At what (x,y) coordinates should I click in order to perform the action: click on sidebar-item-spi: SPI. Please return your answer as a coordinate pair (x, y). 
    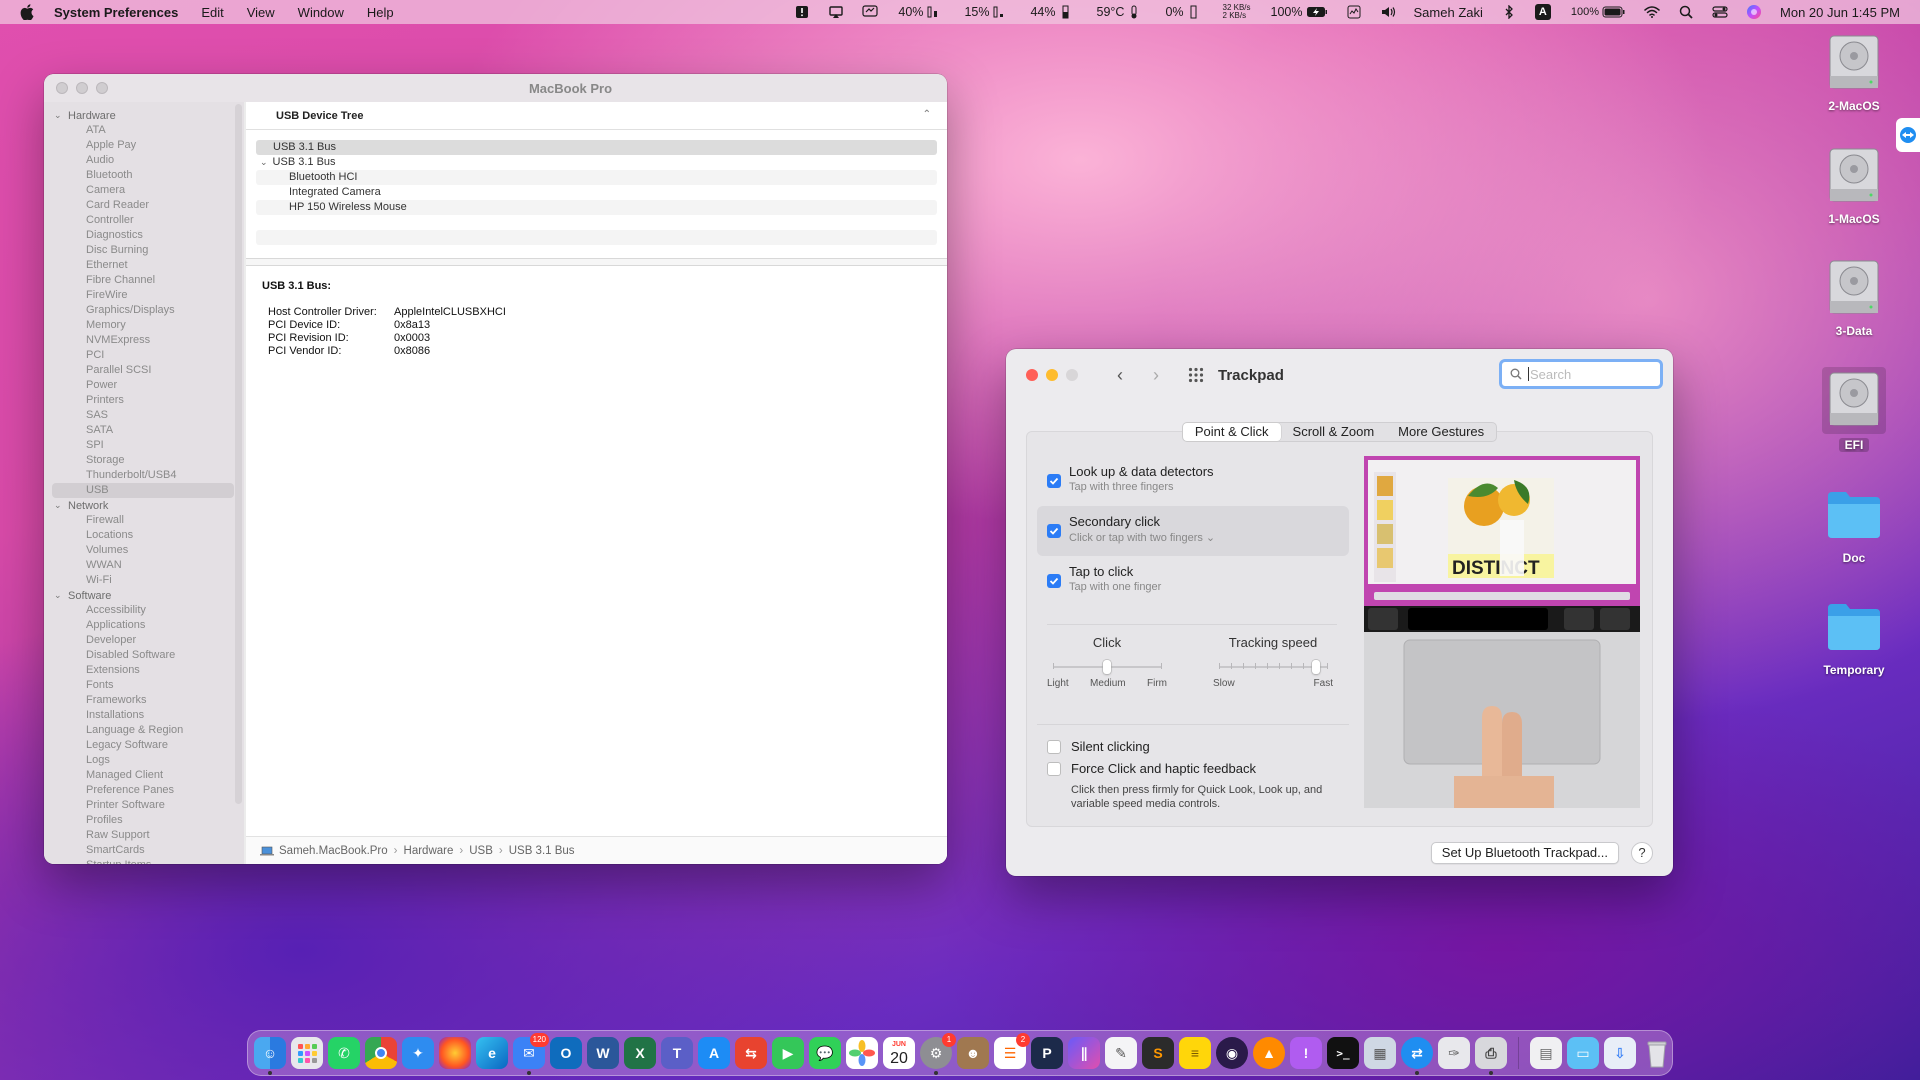
    Looking at the image, I should click on (144, 445).